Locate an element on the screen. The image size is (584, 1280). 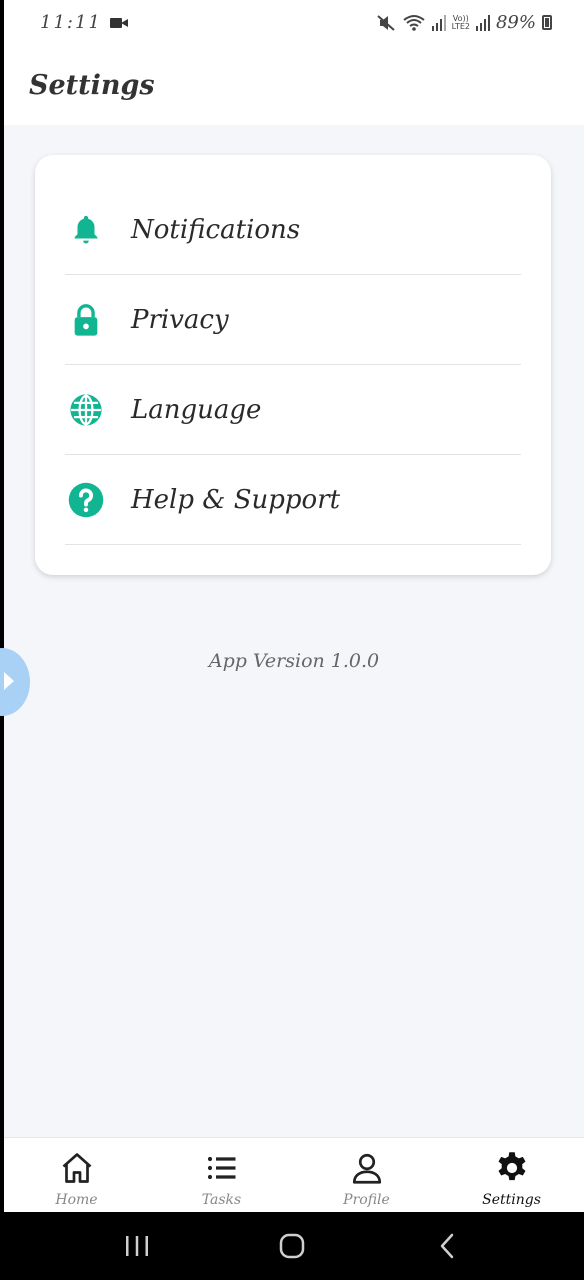
home-button is located at coordinates (292, 1246).